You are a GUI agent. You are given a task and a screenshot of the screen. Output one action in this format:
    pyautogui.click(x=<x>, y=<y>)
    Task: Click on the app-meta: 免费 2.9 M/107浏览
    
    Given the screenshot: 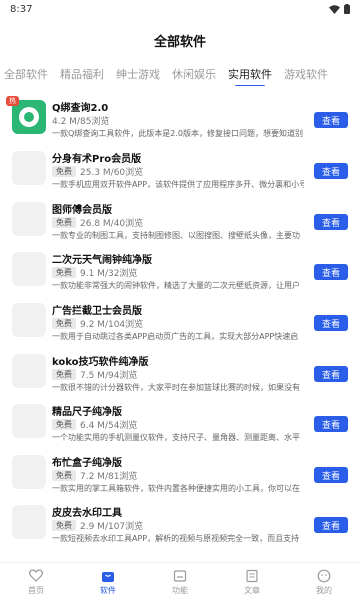 What is the action you would take?
    pyautogui.click(x=97, y=525)
    